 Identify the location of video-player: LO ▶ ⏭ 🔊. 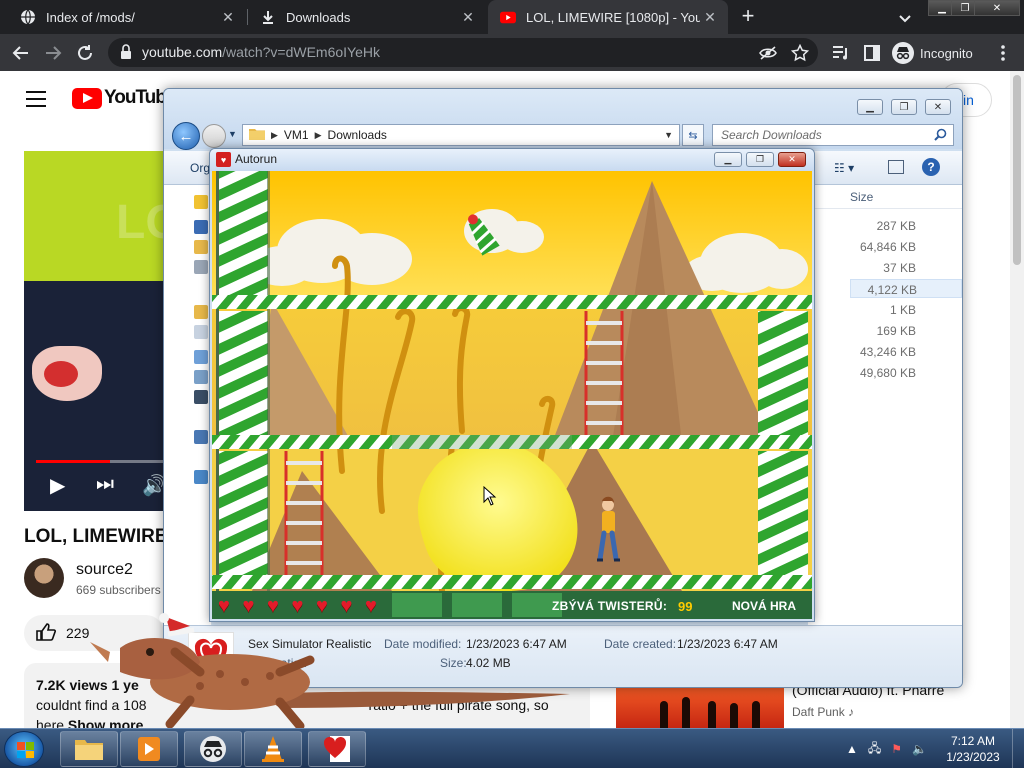
(99, 331).